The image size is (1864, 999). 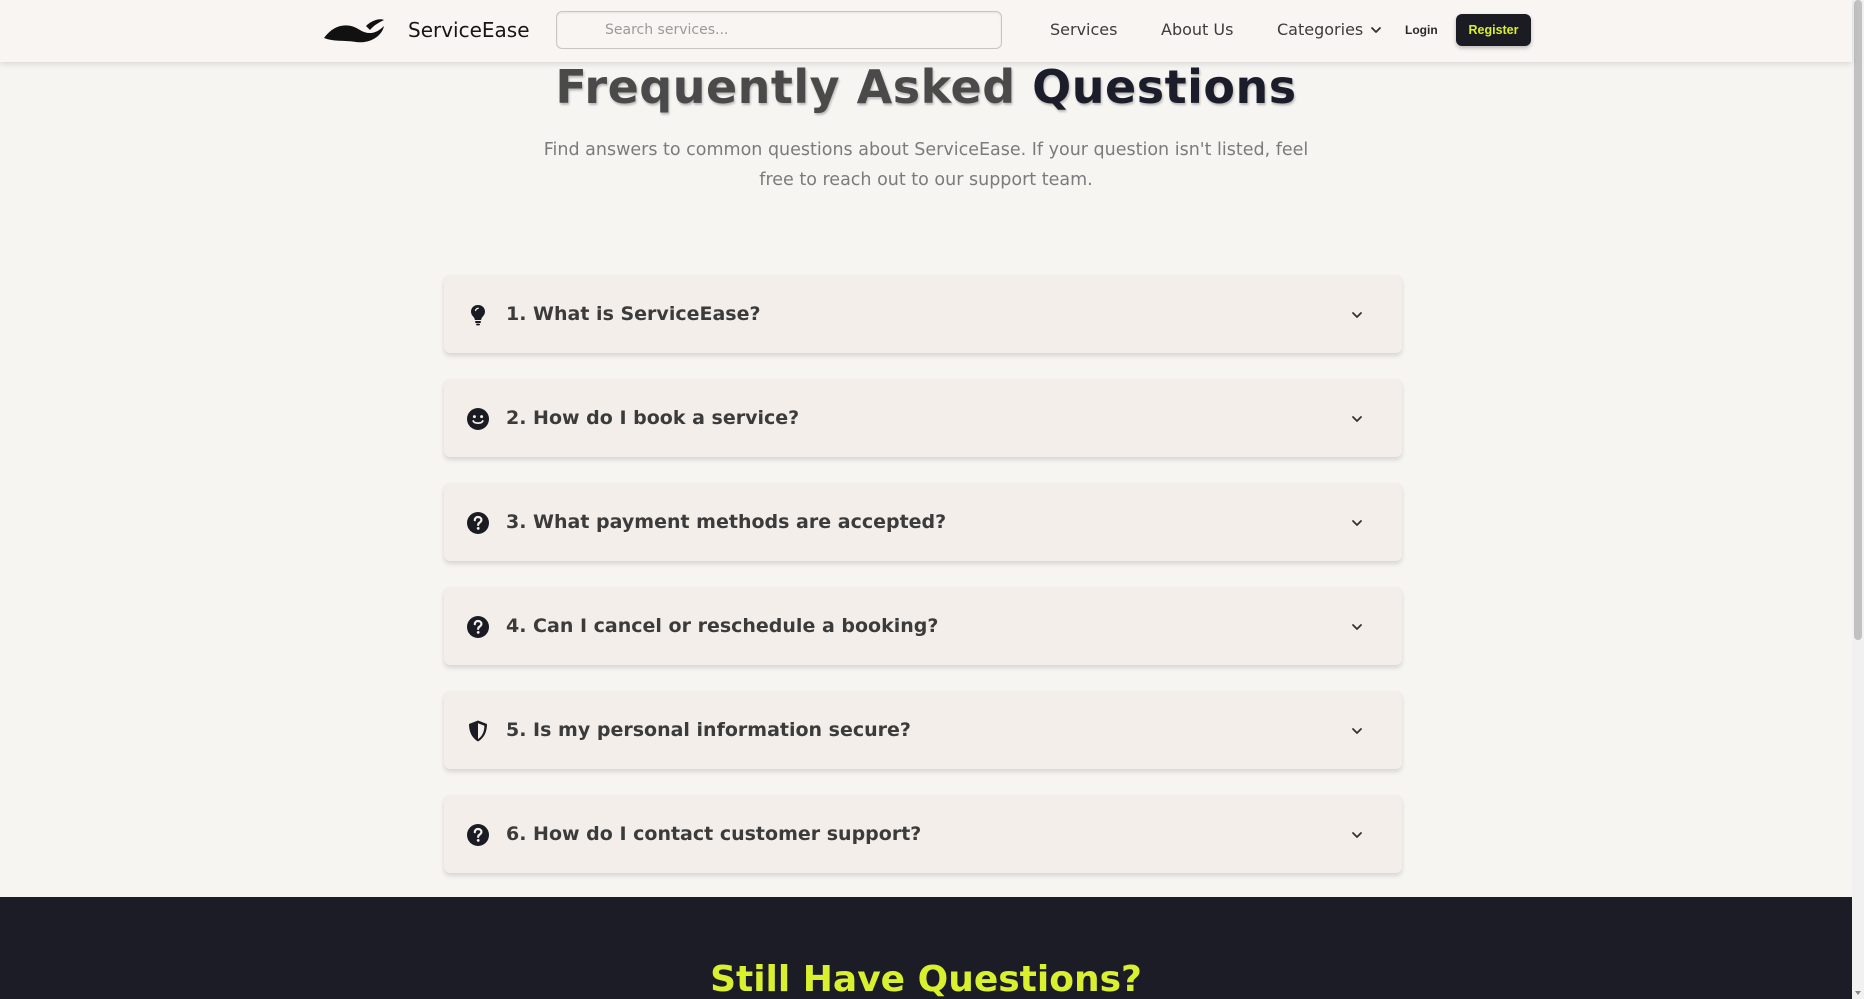 What do you see at coordinates (926, 979) in the screenshot?
I see `cta-title: Still Have Questions?` at bounding box center [926, 979].